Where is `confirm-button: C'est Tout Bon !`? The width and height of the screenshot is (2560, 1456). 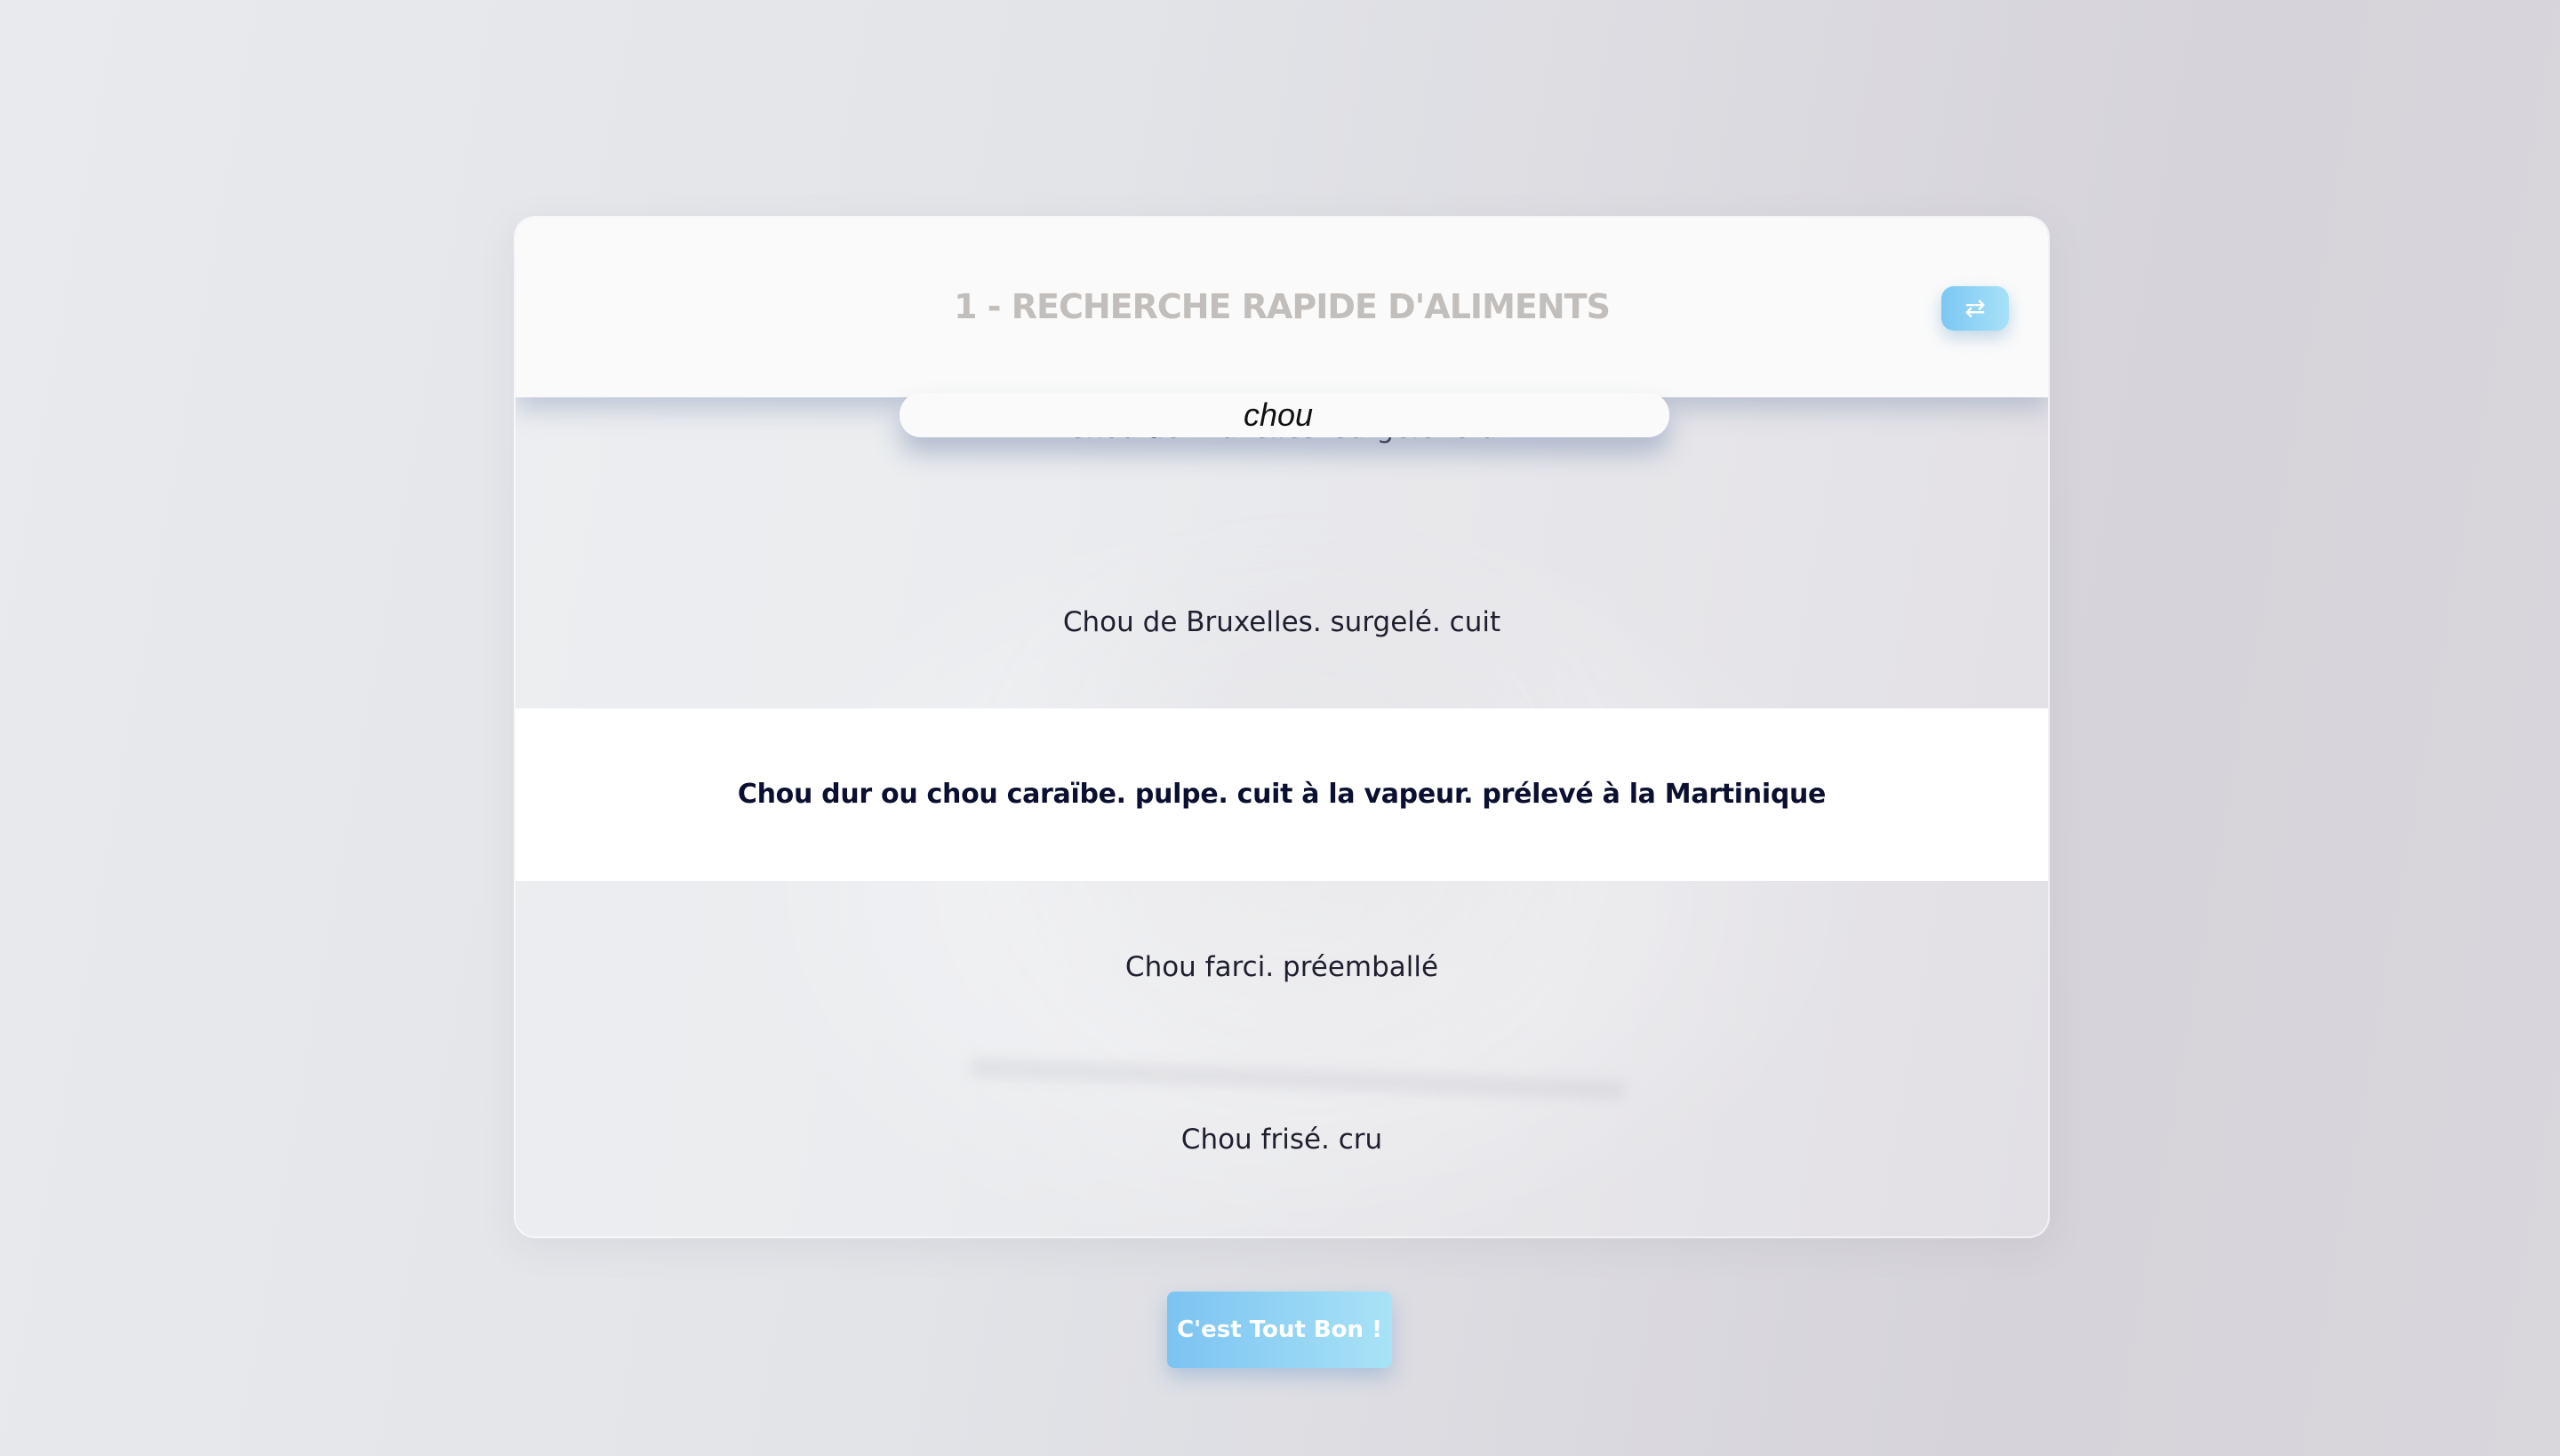
confirm-button: C'est Tout Bon ! is located at coordinates (1279, 1330).